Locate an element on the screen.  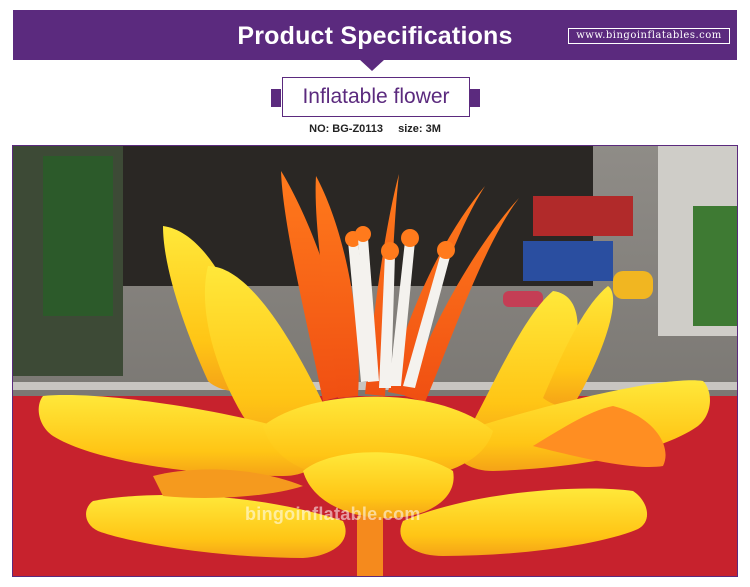
product-name-row: Inflatable flower is located at coordinates (376, 97).